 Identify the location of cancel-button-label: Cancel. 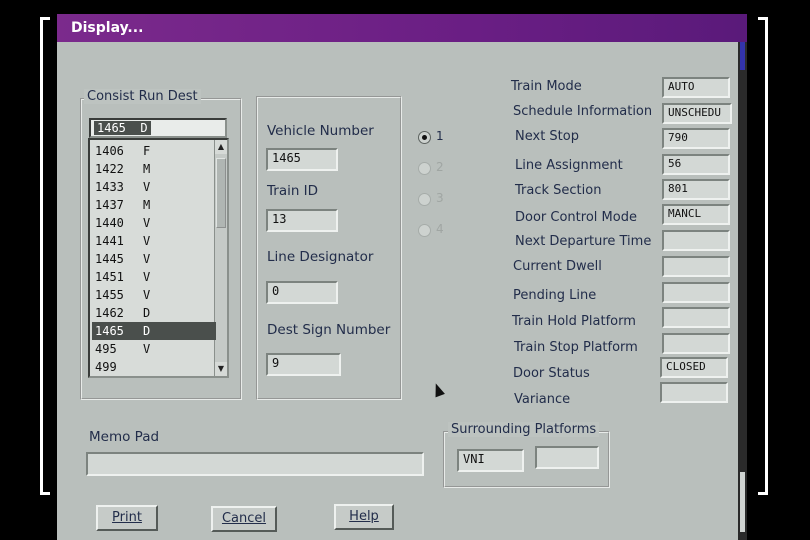
(244, 518).